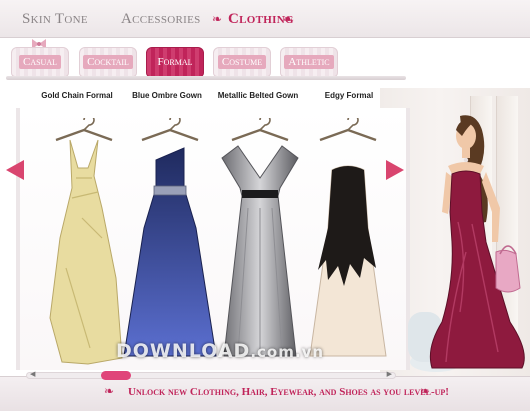 This screenshot has width=530, height=411. I want to click on category-label: Casual, so click(39, 62).